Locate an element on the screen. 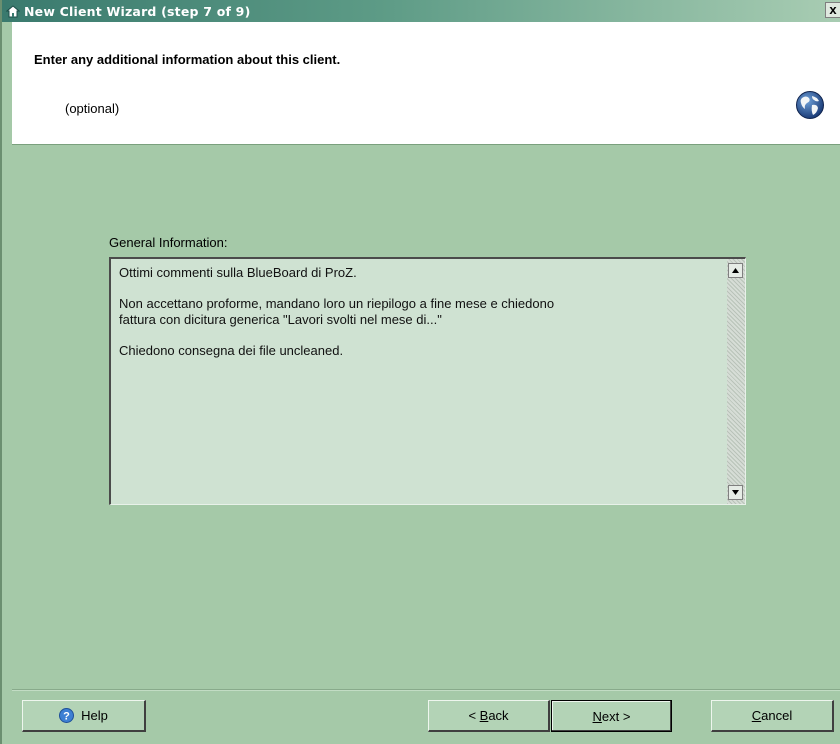 This screenshot has height=744, width=840. back-prefix: < is located at coordinates (474, 715).